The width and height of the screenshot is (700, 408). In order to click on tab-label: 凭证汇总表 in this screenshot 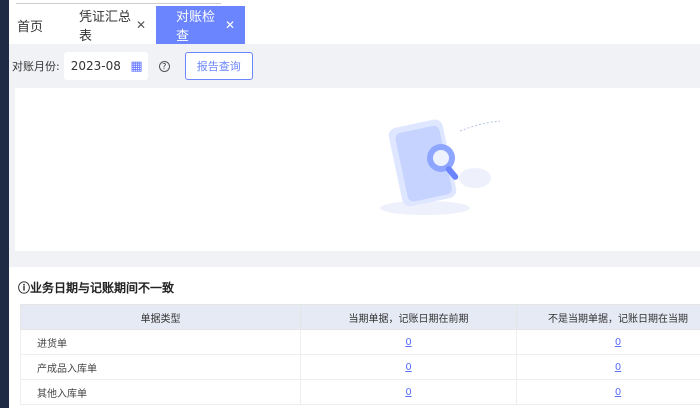, I will do `click(105, 27)`.